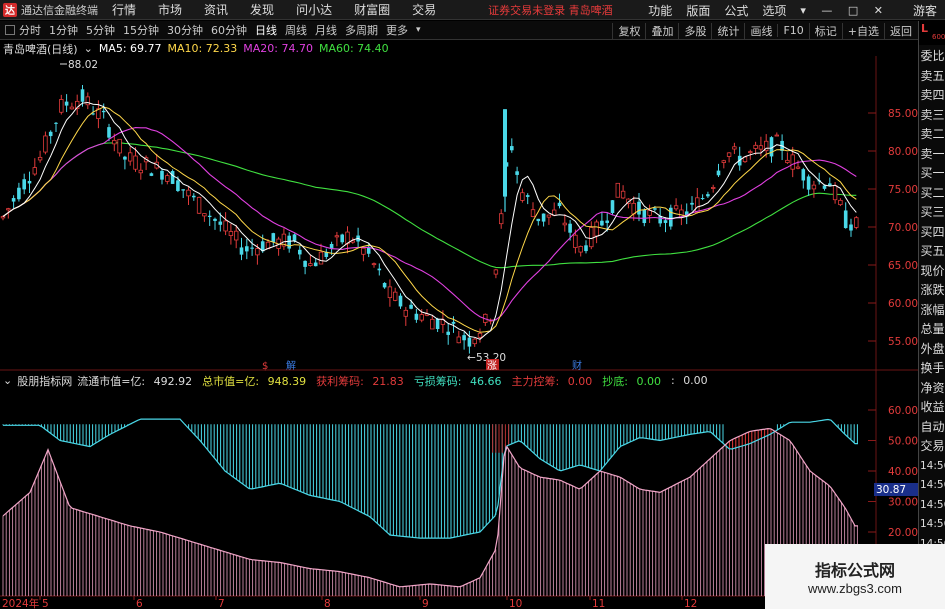 This screenshot has height=609, width=945. I want to click on period-multi: 多周期, so click(361, 30).